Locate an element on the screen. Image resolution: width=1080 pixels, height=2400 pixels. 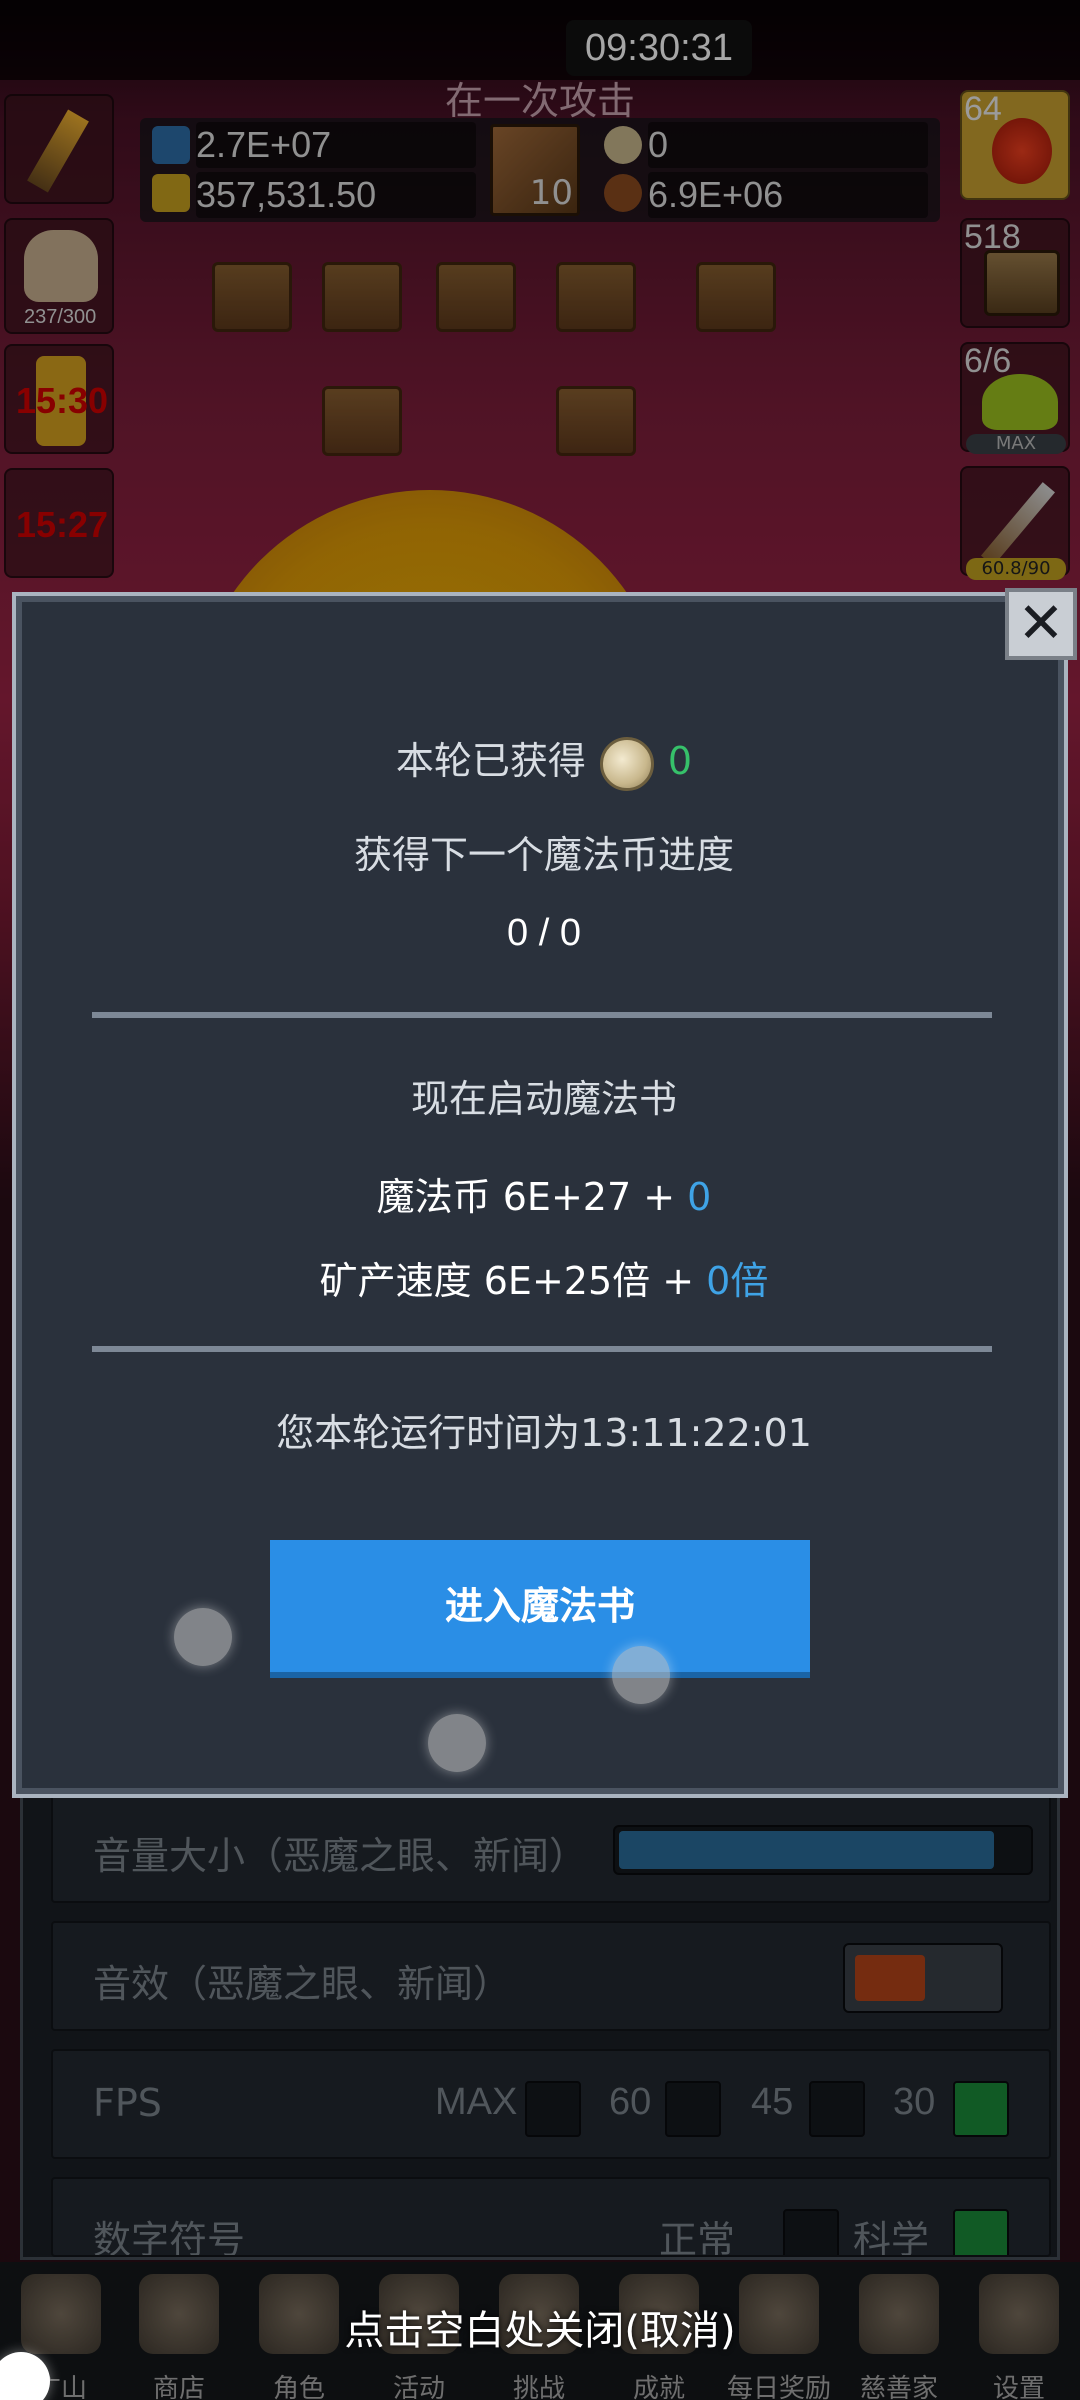
earned-label: 本轮已获得 is located at coordinates (490, 761).